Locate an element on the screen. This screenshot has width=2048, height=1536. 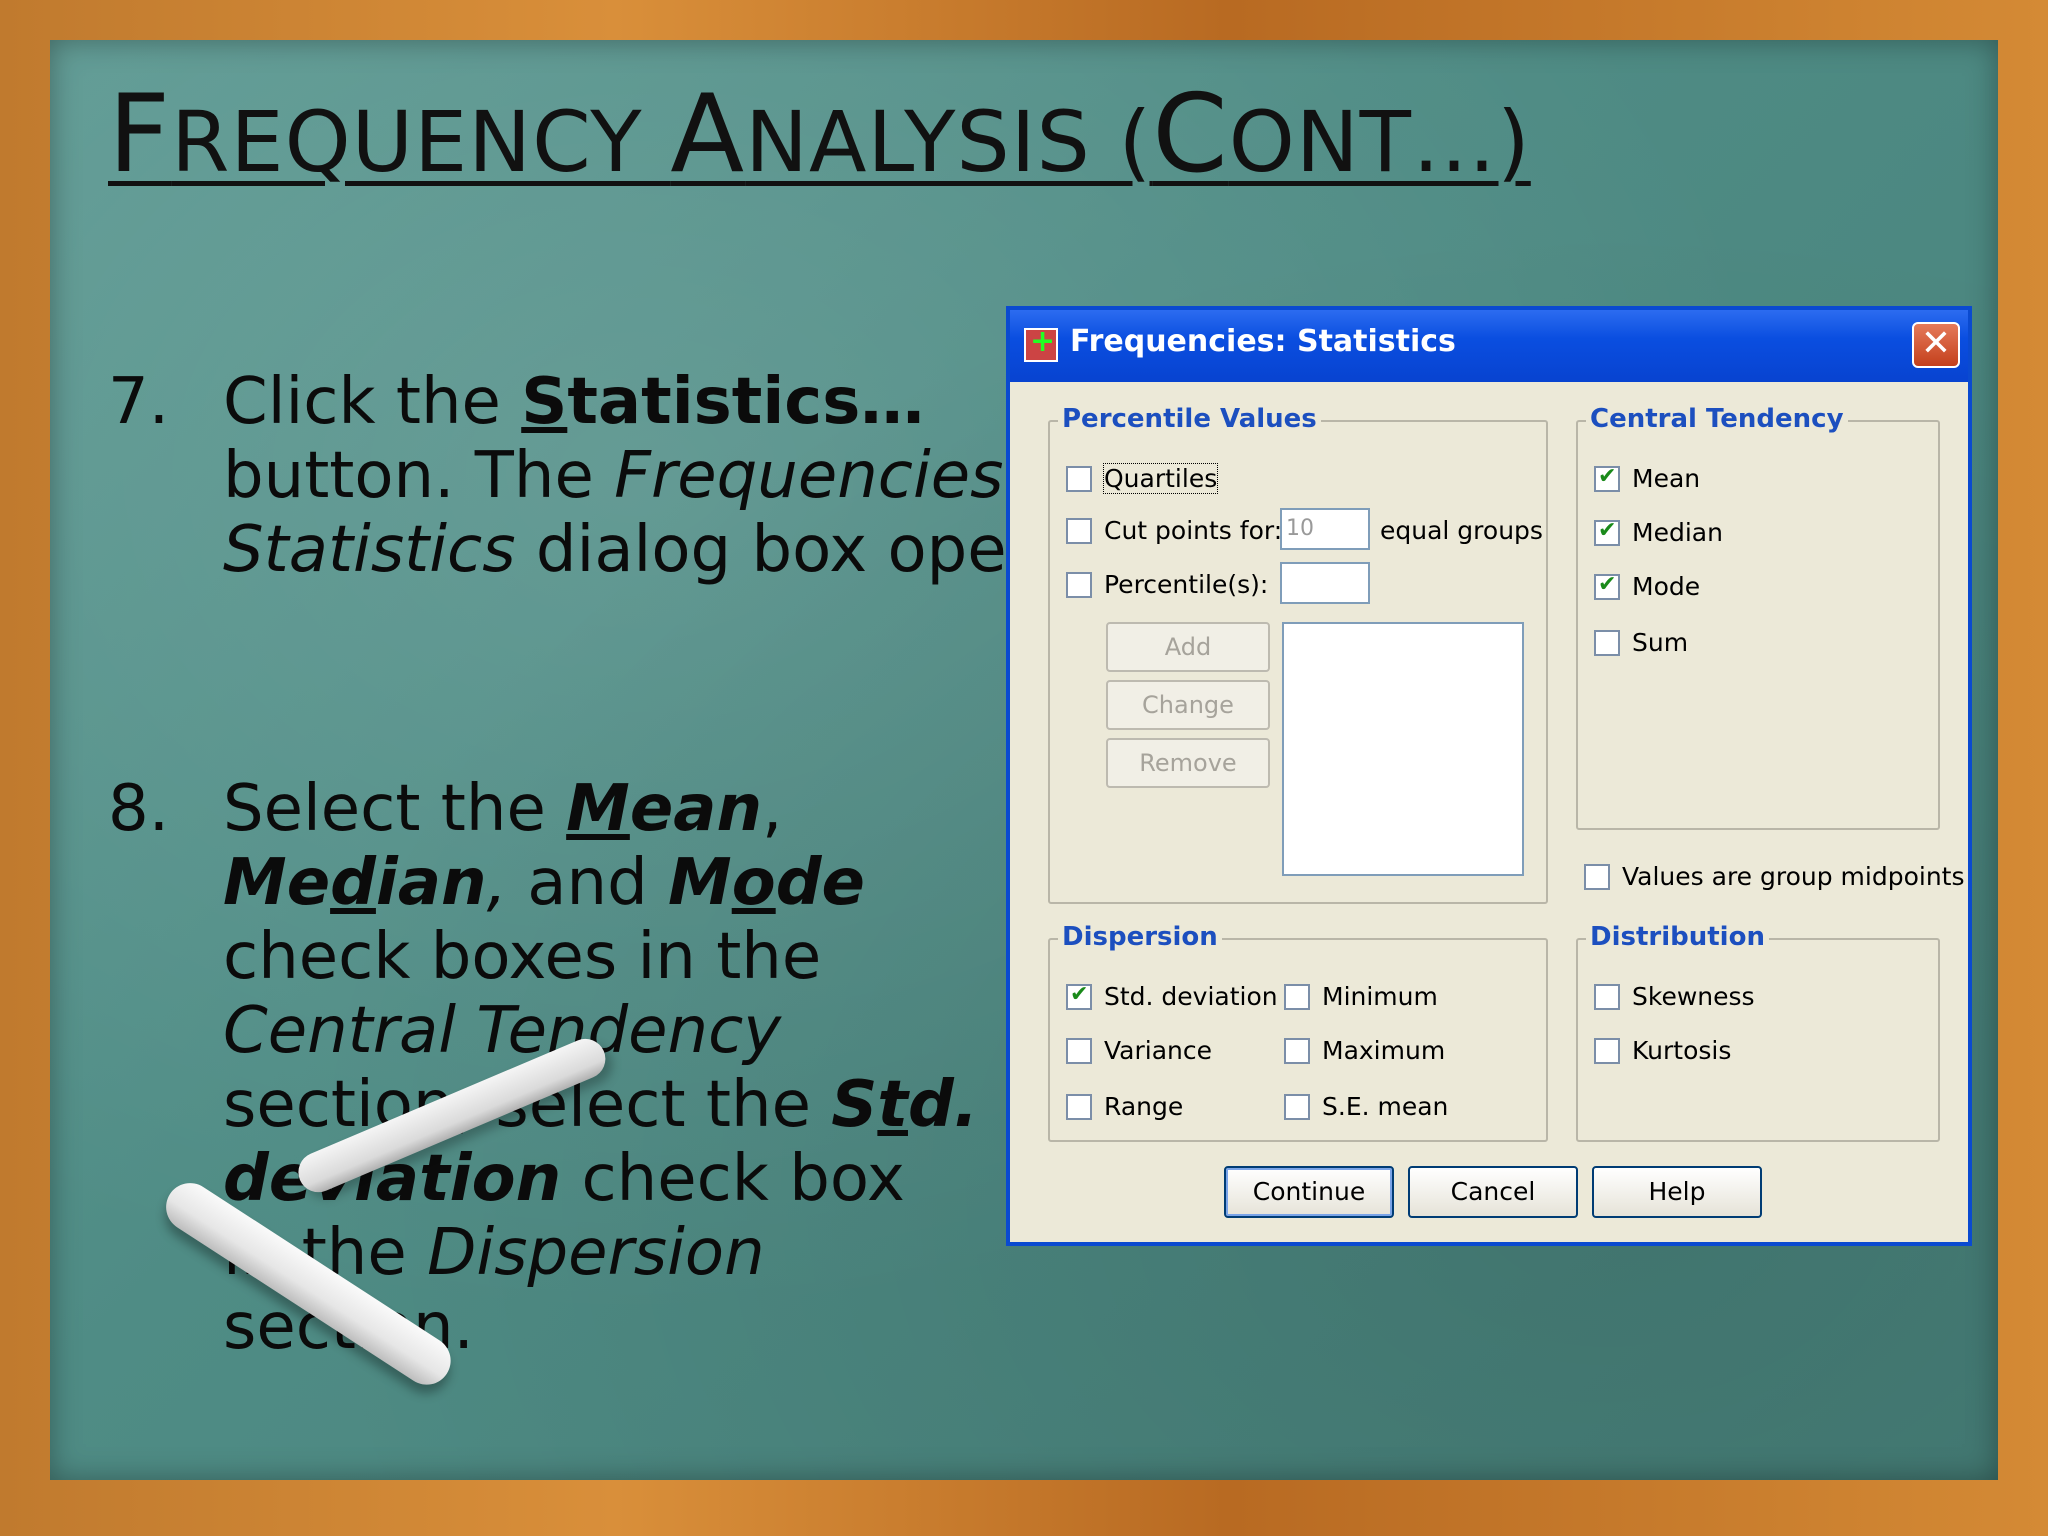
slide-title: FREQUENCY ANALYSIS (CONT…) is located at coordinates (819, 134).